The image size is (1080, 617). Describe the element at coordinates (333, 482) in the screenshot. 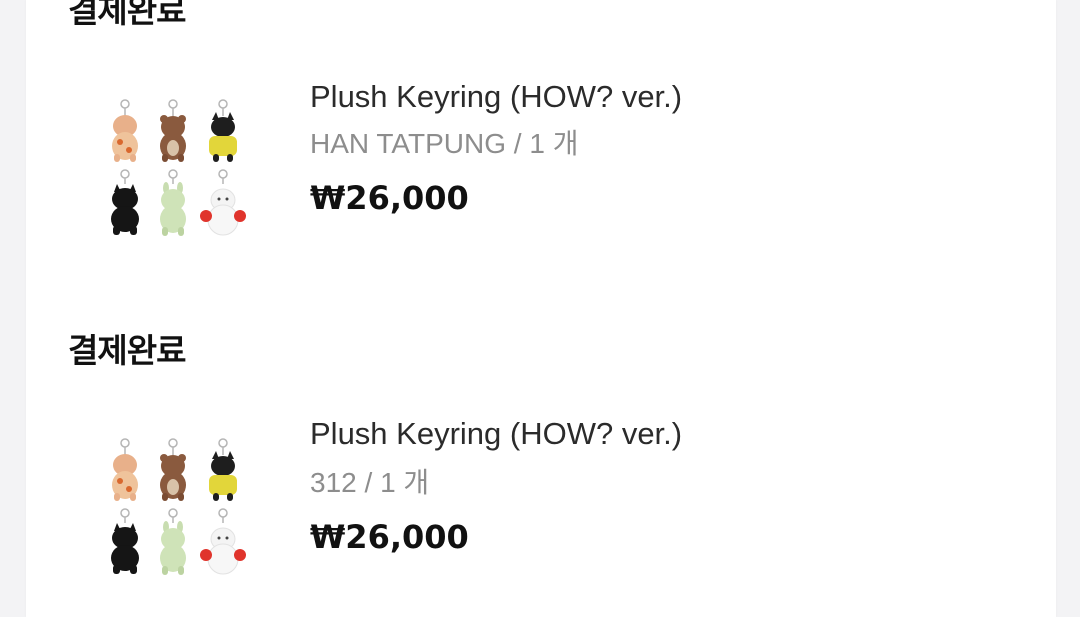

I see `product-option: 312` at that location.